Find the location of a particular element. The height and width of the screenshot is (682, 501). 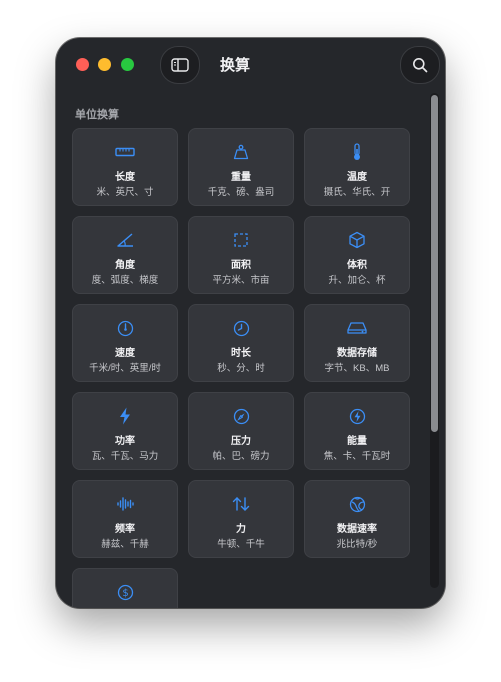

ruler-icon is located at coordinates (125, 152).